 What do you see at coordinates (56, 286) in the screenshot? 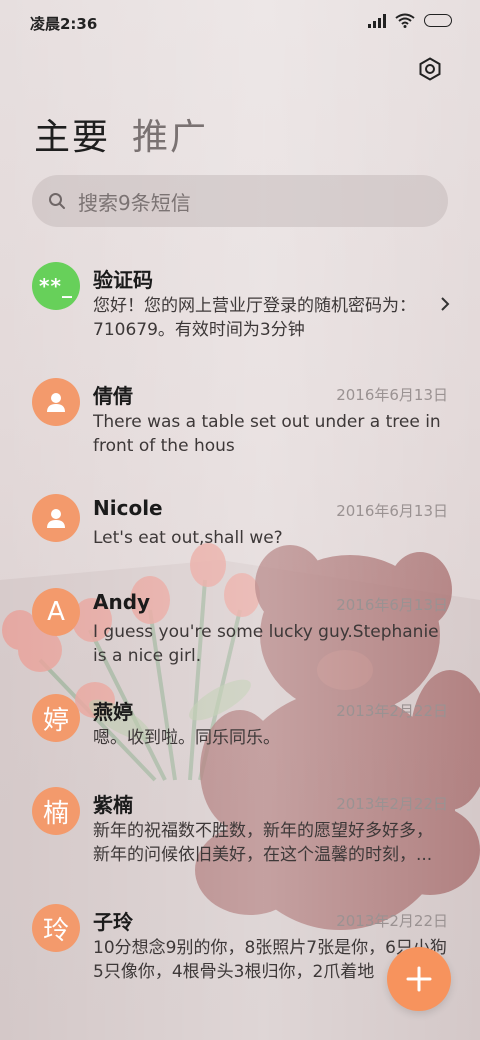
I see `avatar: **_` at bounding box center [56, 286].